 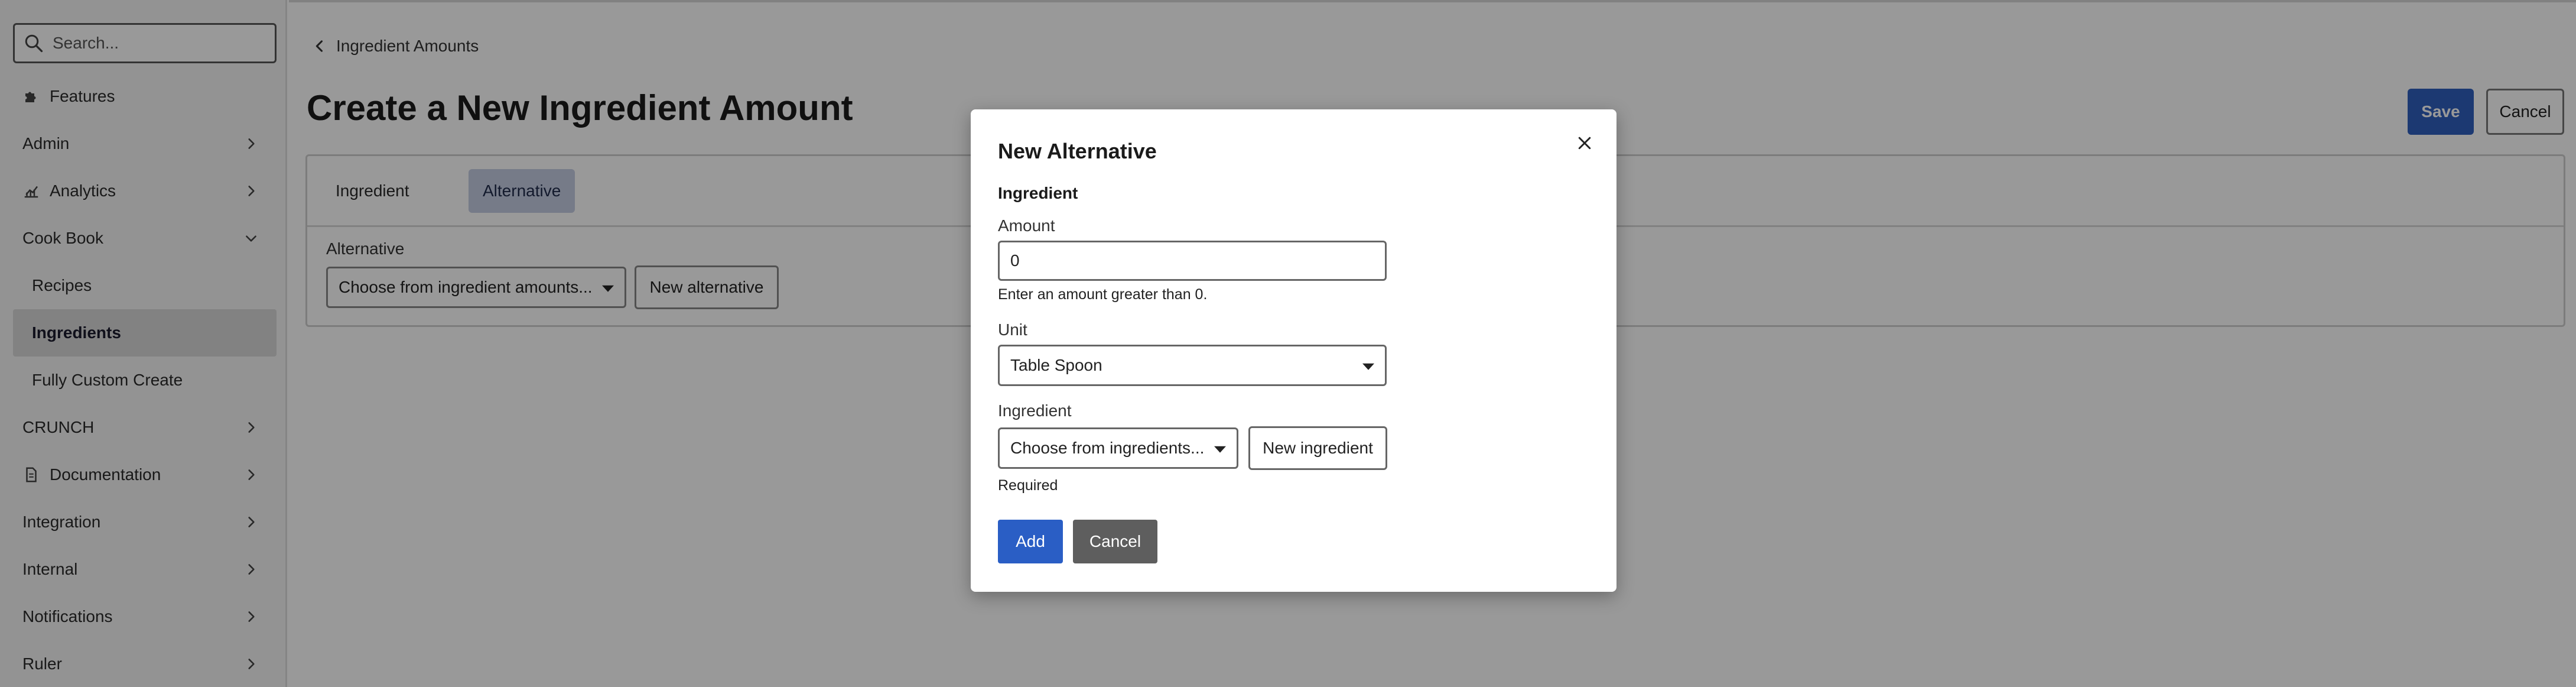 What do you see at coordinates (1115, 541) in the screenshot?
I see `dialog-cancel-button: Cancel` at bounding box center [1115, 541].